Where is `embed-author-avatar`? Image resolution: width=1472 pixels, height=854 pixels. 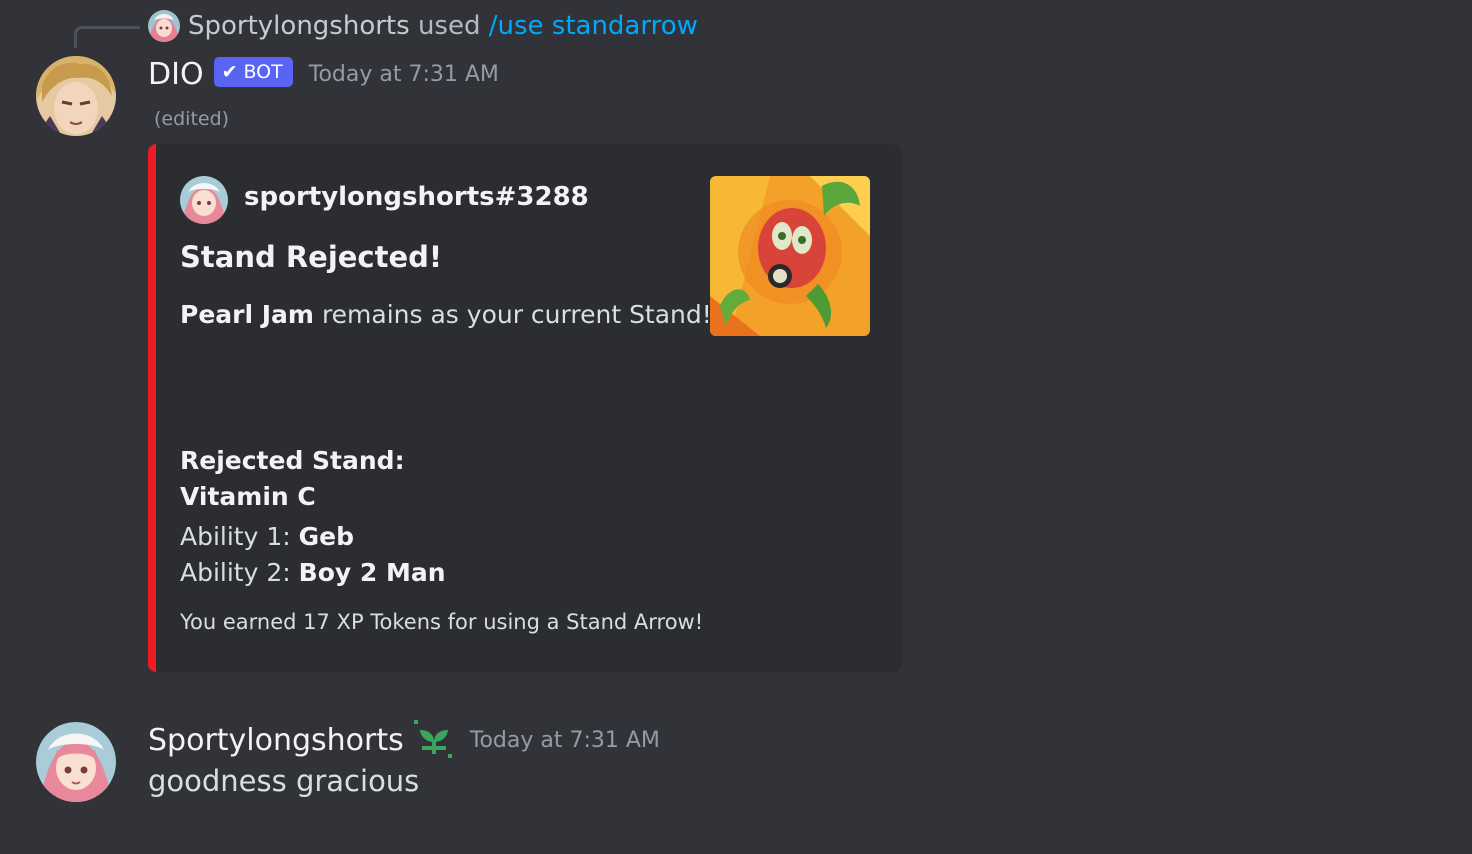 embed-author-avatar is located at coordinates (204, 200).